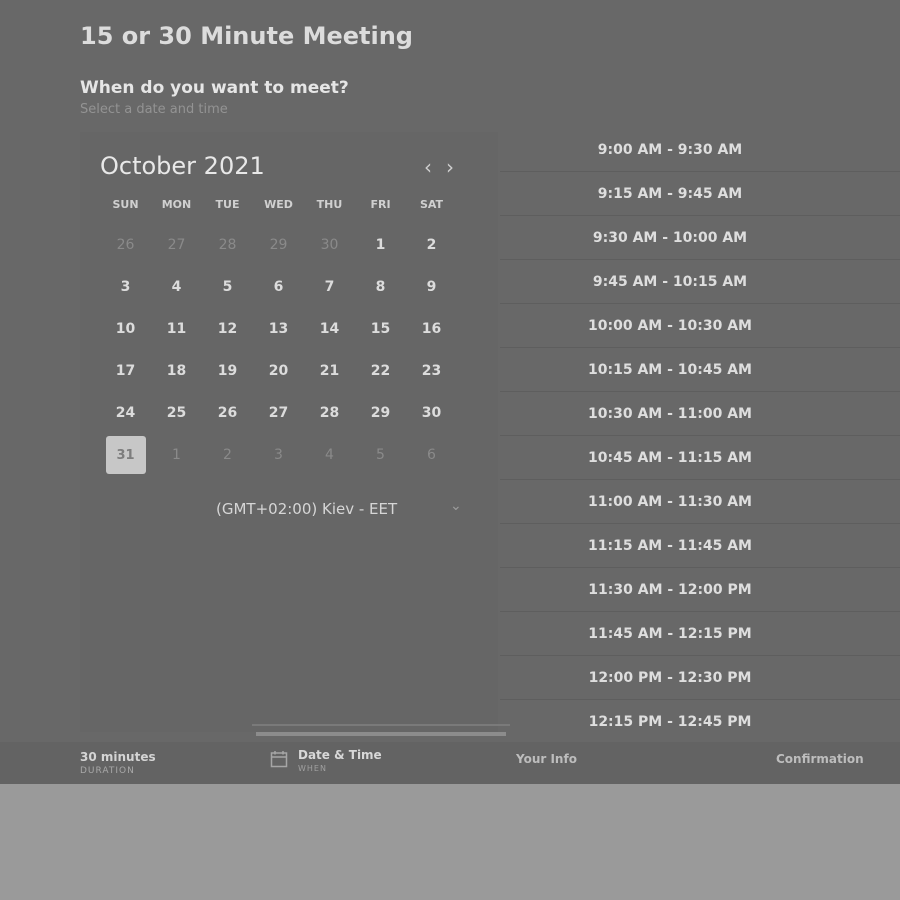 This screenshot has width=900, height=900. I want to click on day-number: 22, so click(380, 371).